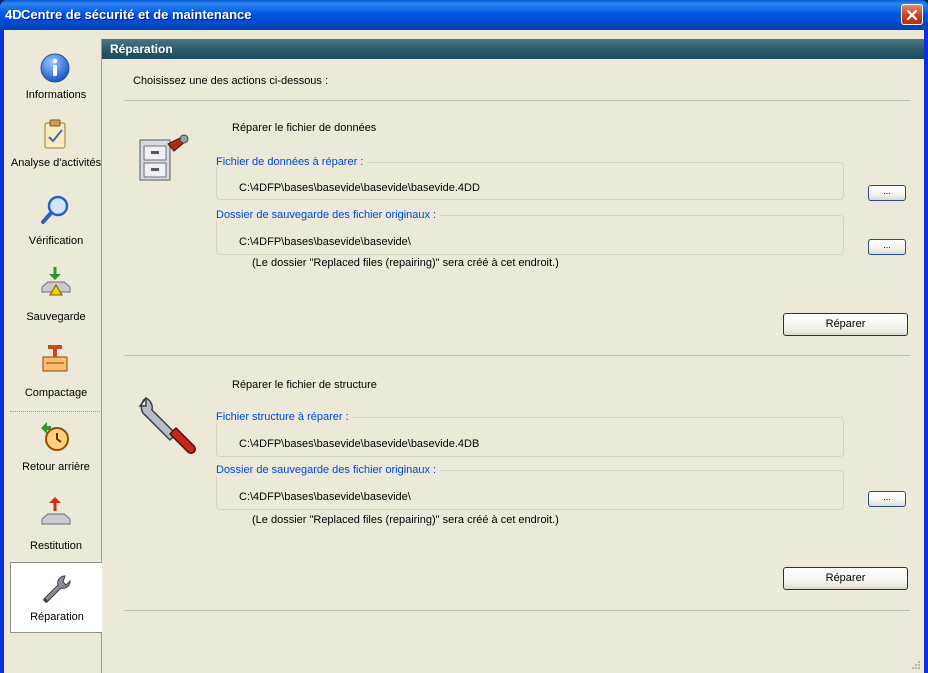 The height and width of the screenshot is (673, 928). What do you see at coordinates (284, 417) in the screenshot?
I see `structure-file-legend: Fichier structure à réparer :` at bounding box center [284, 417].